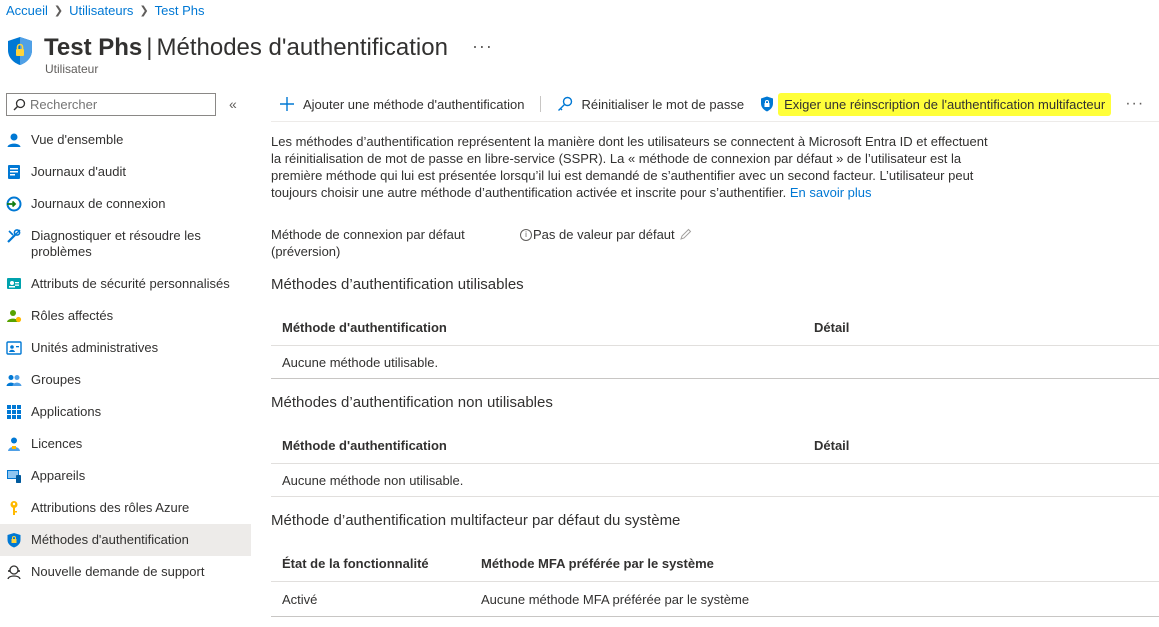 The image size is (1159, 627). What do you see at coordinates (14, 572) in the screenshot?
I see `support-icon` at bounding box center [14, 572].